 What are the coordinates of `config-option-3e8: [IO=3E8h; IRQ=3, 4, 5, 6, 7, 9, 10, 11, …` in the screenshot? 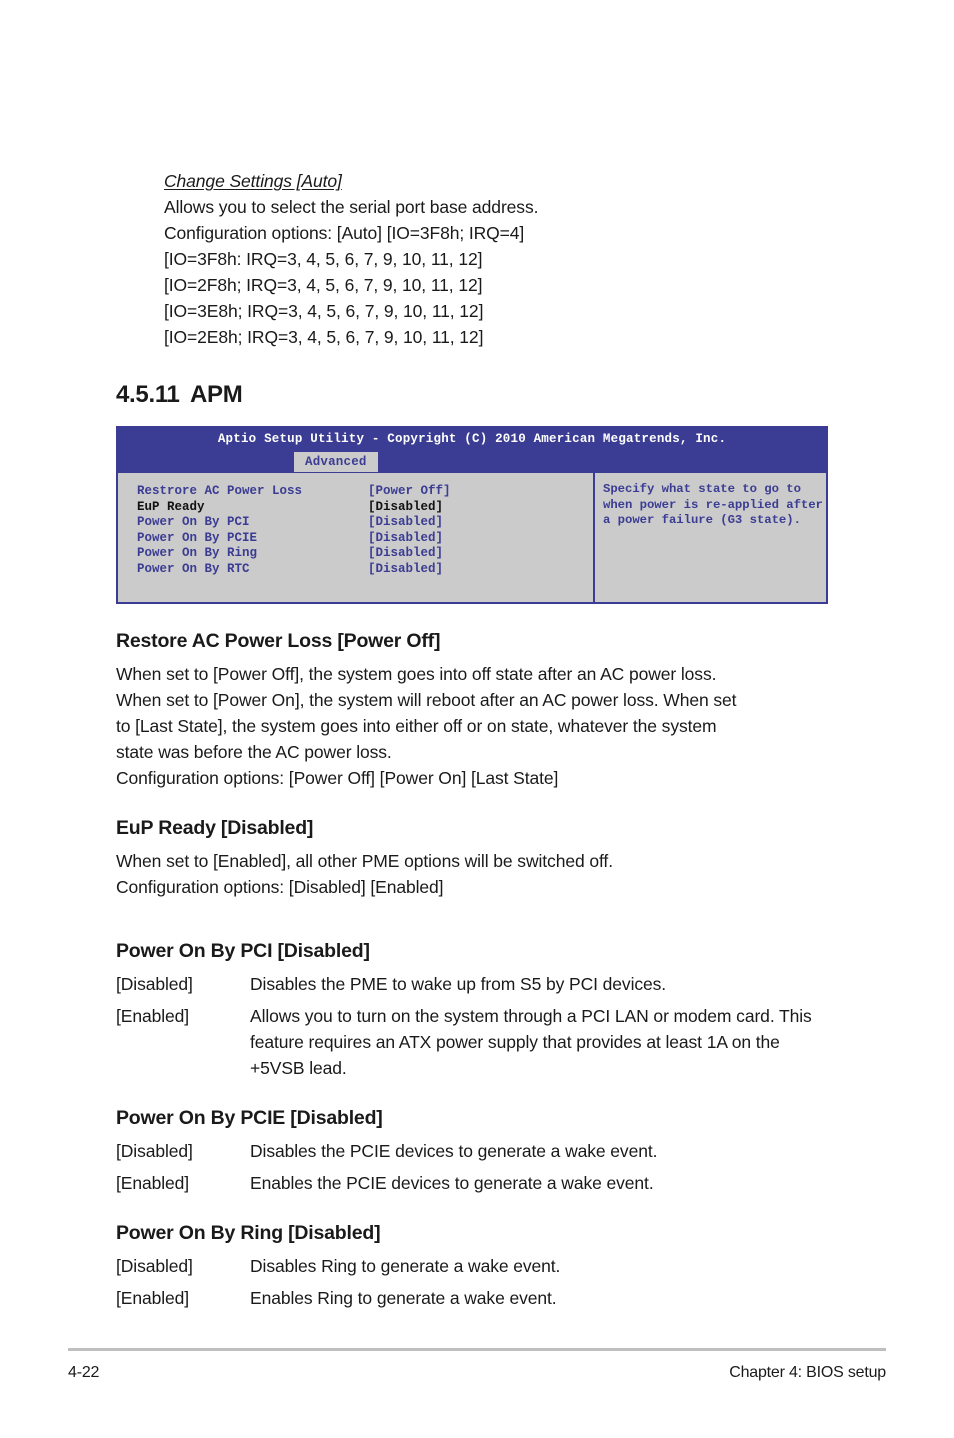 It's located at (324, 311).